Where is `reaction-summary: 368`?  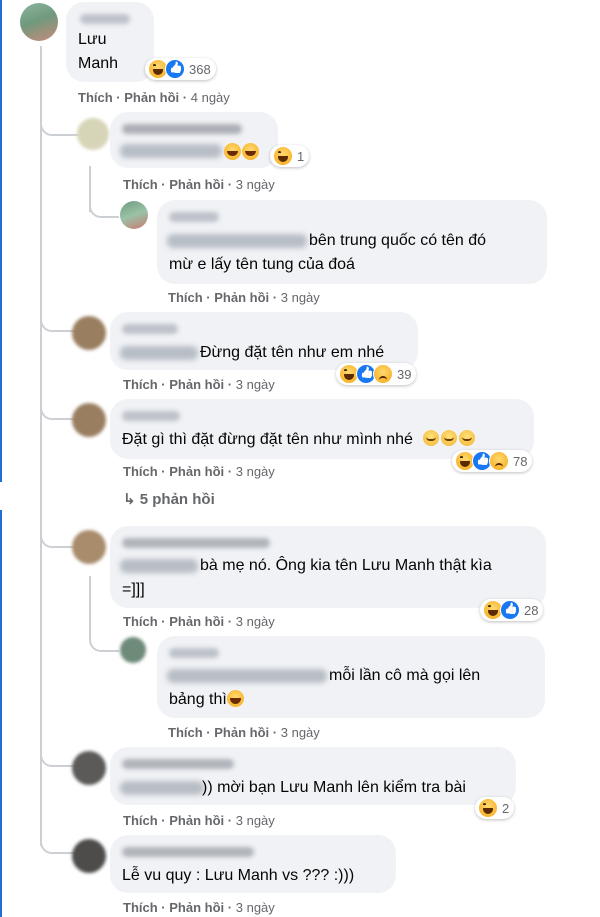 reaction-summary: 368 is located at coordinates (180, 69).